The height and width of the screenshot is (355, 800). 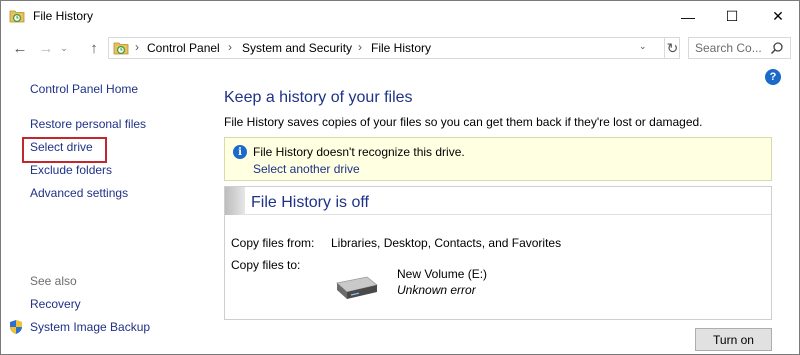 I want to click on arrow-right-icon: →, so click(x=46, y=48).